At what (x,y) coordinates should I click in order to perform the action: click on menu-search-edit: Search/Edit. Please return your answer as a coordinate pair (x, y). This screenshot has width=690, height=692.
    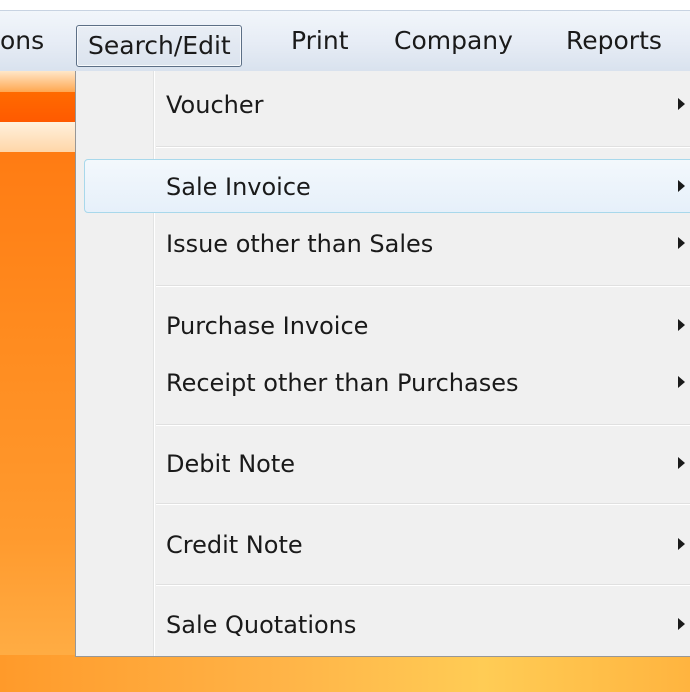
    Looking at the image, I should click on (159, 46).